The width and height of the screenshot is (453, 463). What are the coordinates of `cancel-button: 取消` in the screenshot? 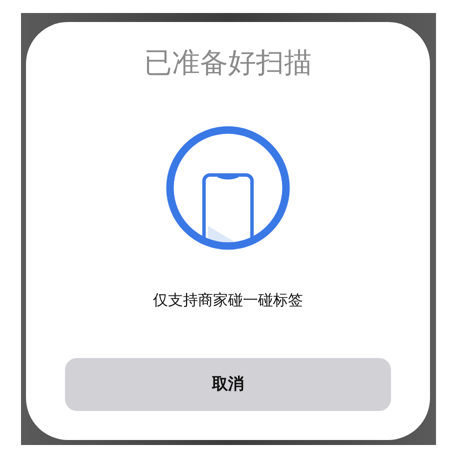 It's located at (228, 384).